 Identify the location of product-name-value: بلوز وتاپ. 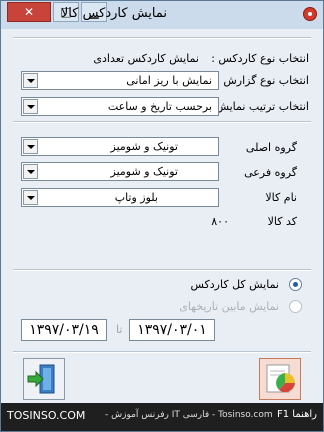
(136, 197).